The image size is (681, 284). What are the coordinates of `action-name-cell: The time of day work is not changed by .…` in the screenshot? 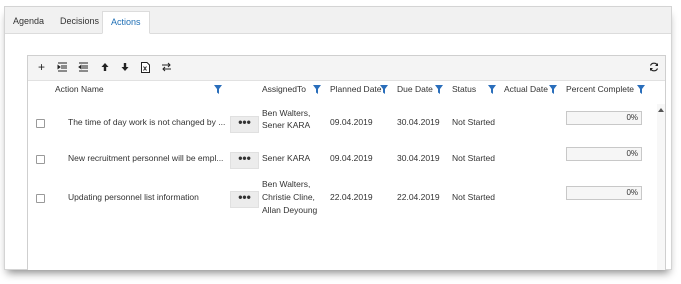 It's located at (147, 122).